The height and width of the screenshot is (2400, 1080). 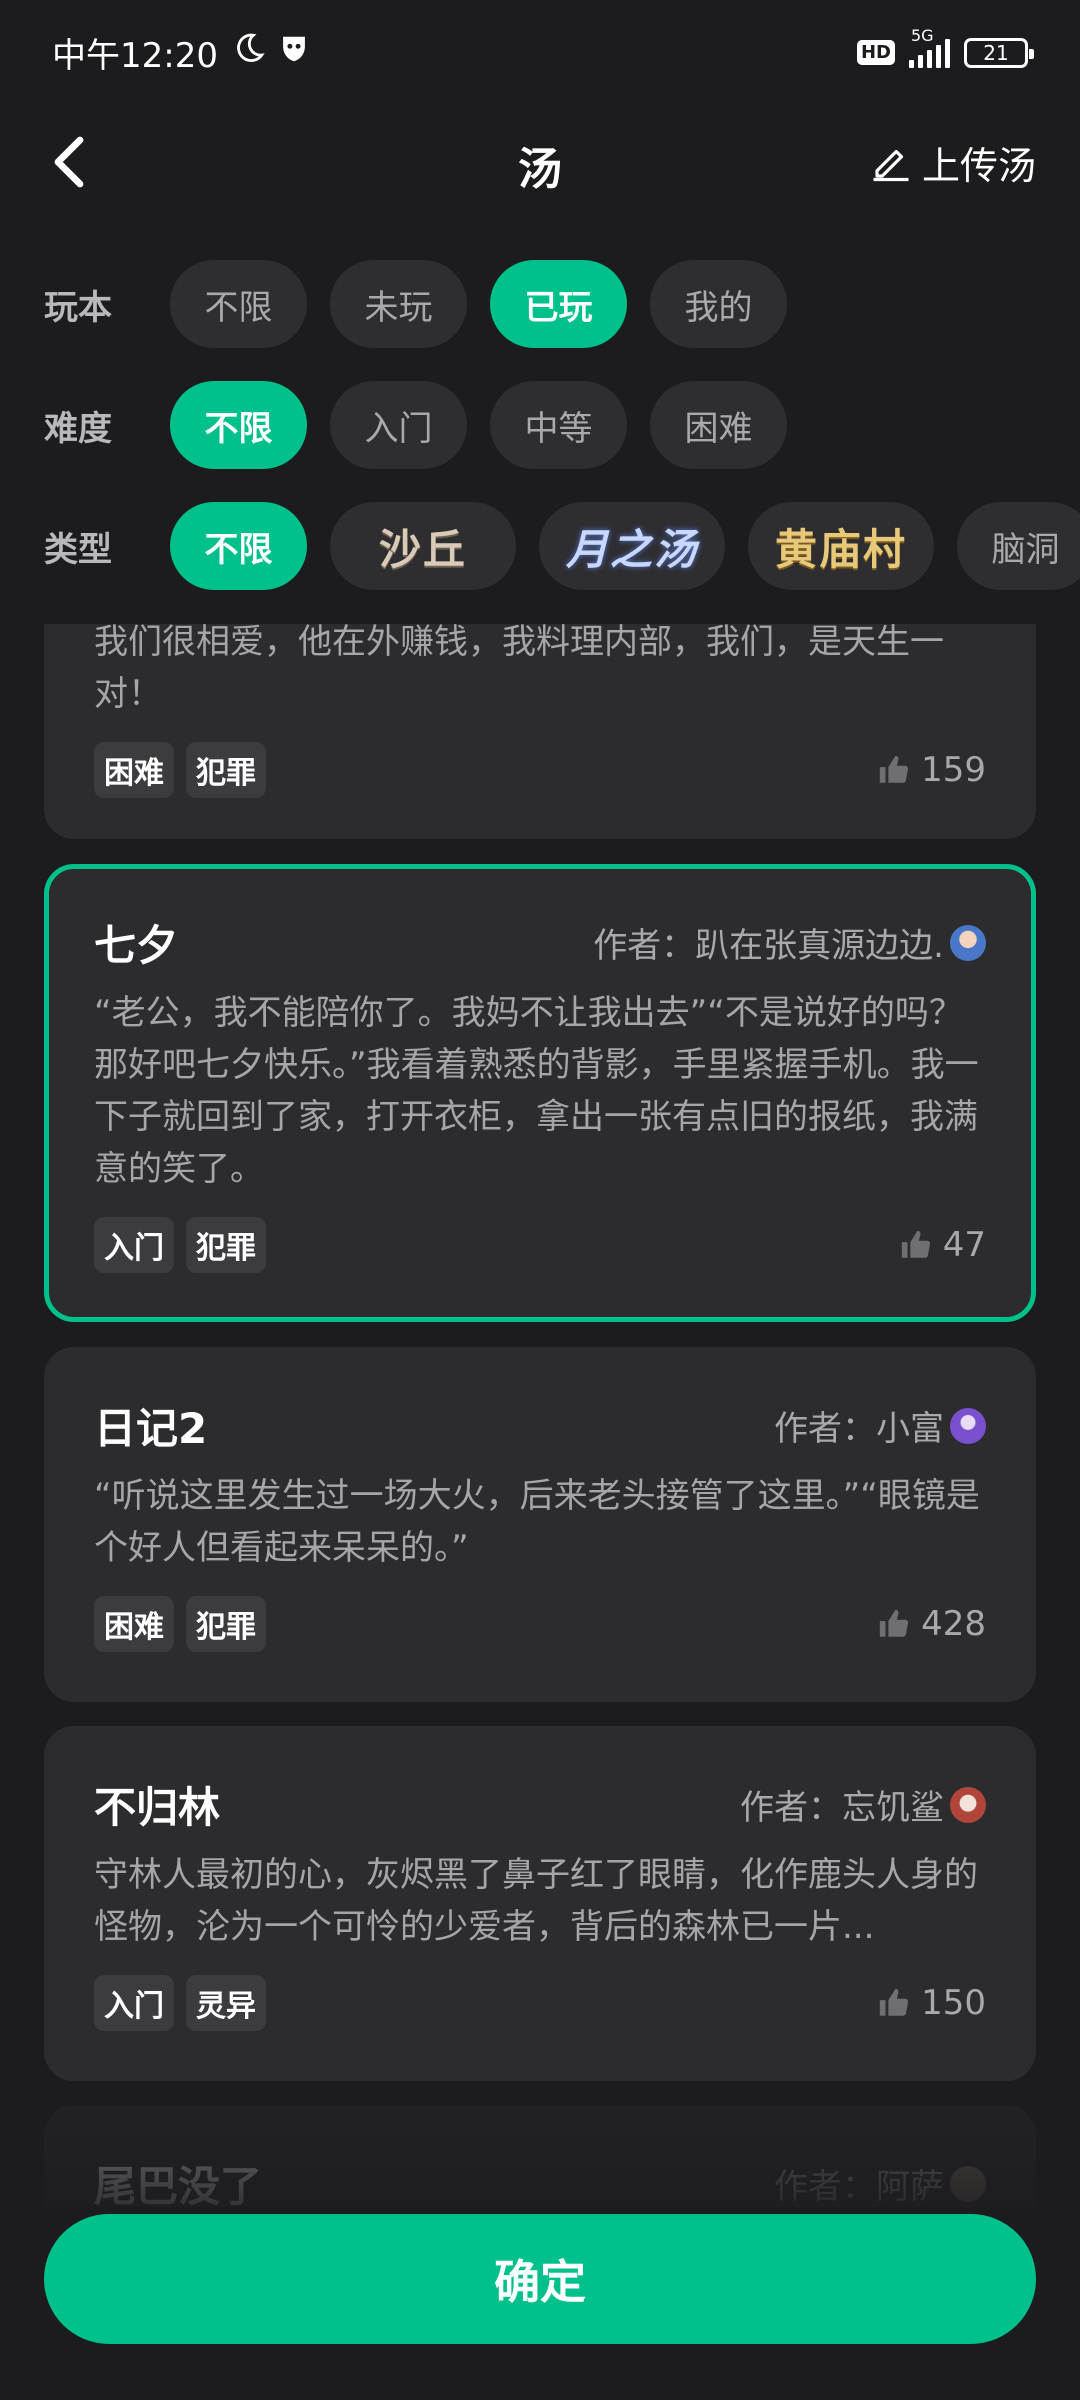 I want to click on card-footer: 入门 灵异 150, so click(x=540, y=2003).